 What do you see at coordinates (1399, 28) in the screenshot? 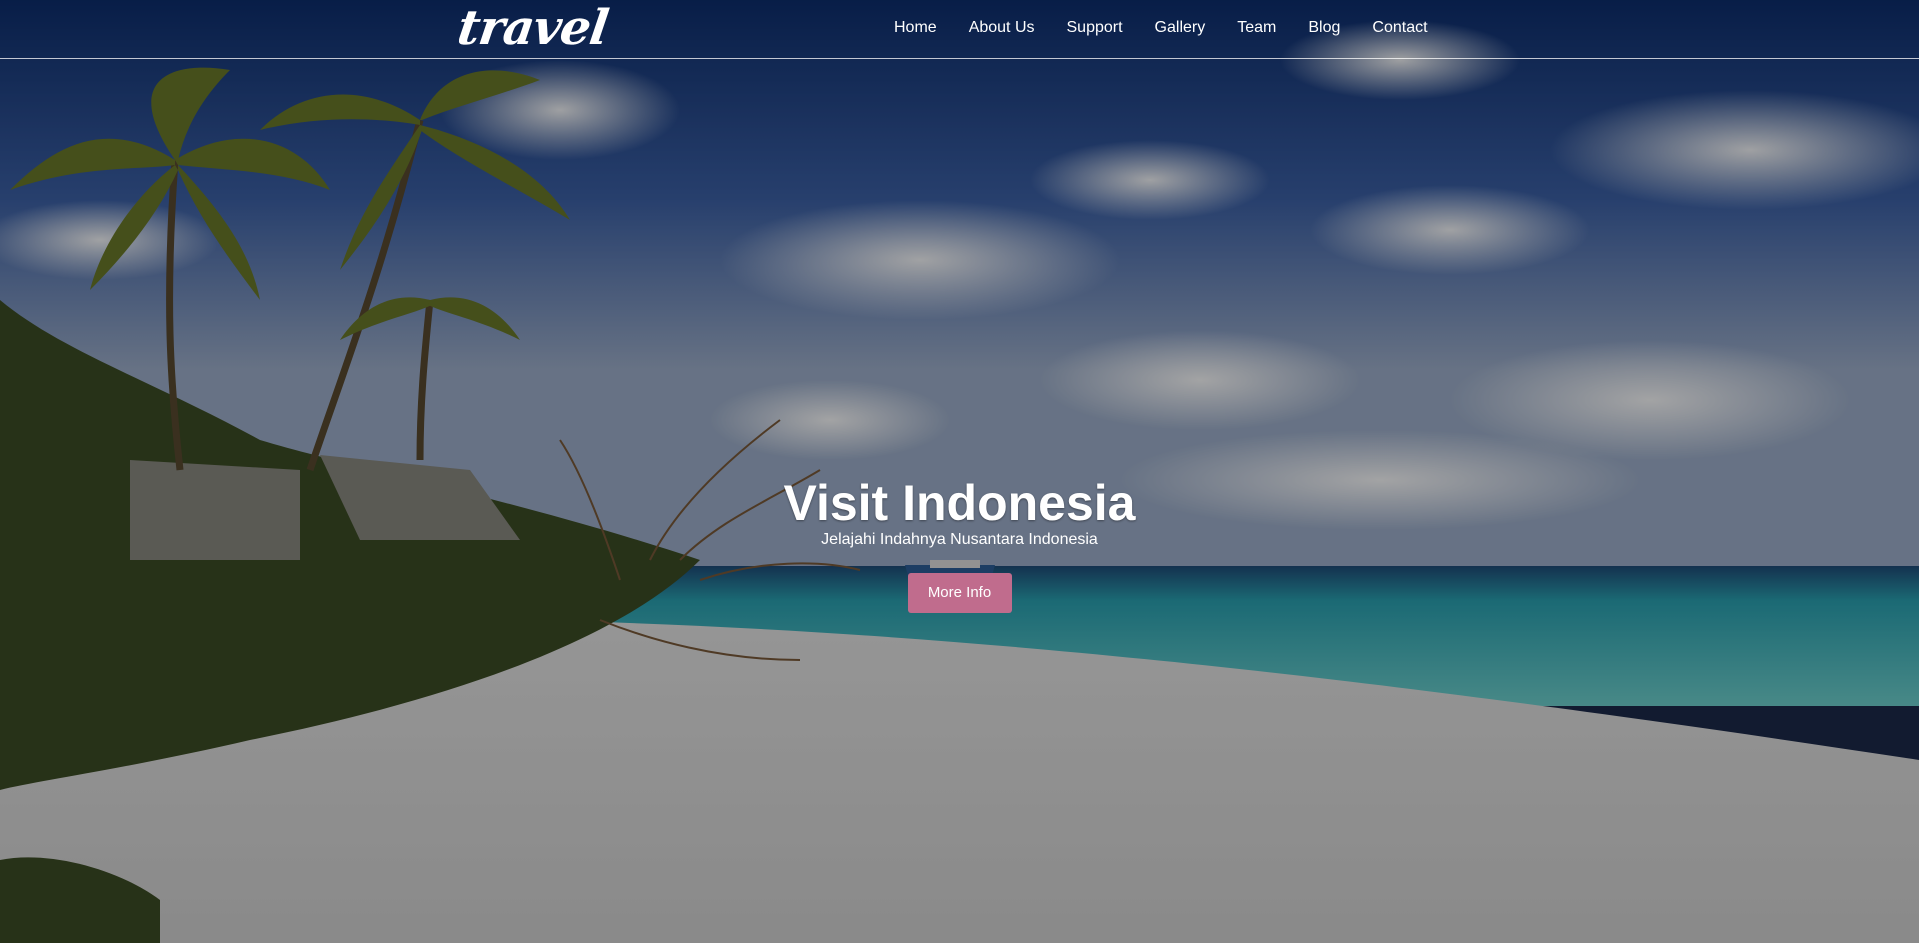
I see `nav-item-contact: Contact` at bounding box center [1399, 28].